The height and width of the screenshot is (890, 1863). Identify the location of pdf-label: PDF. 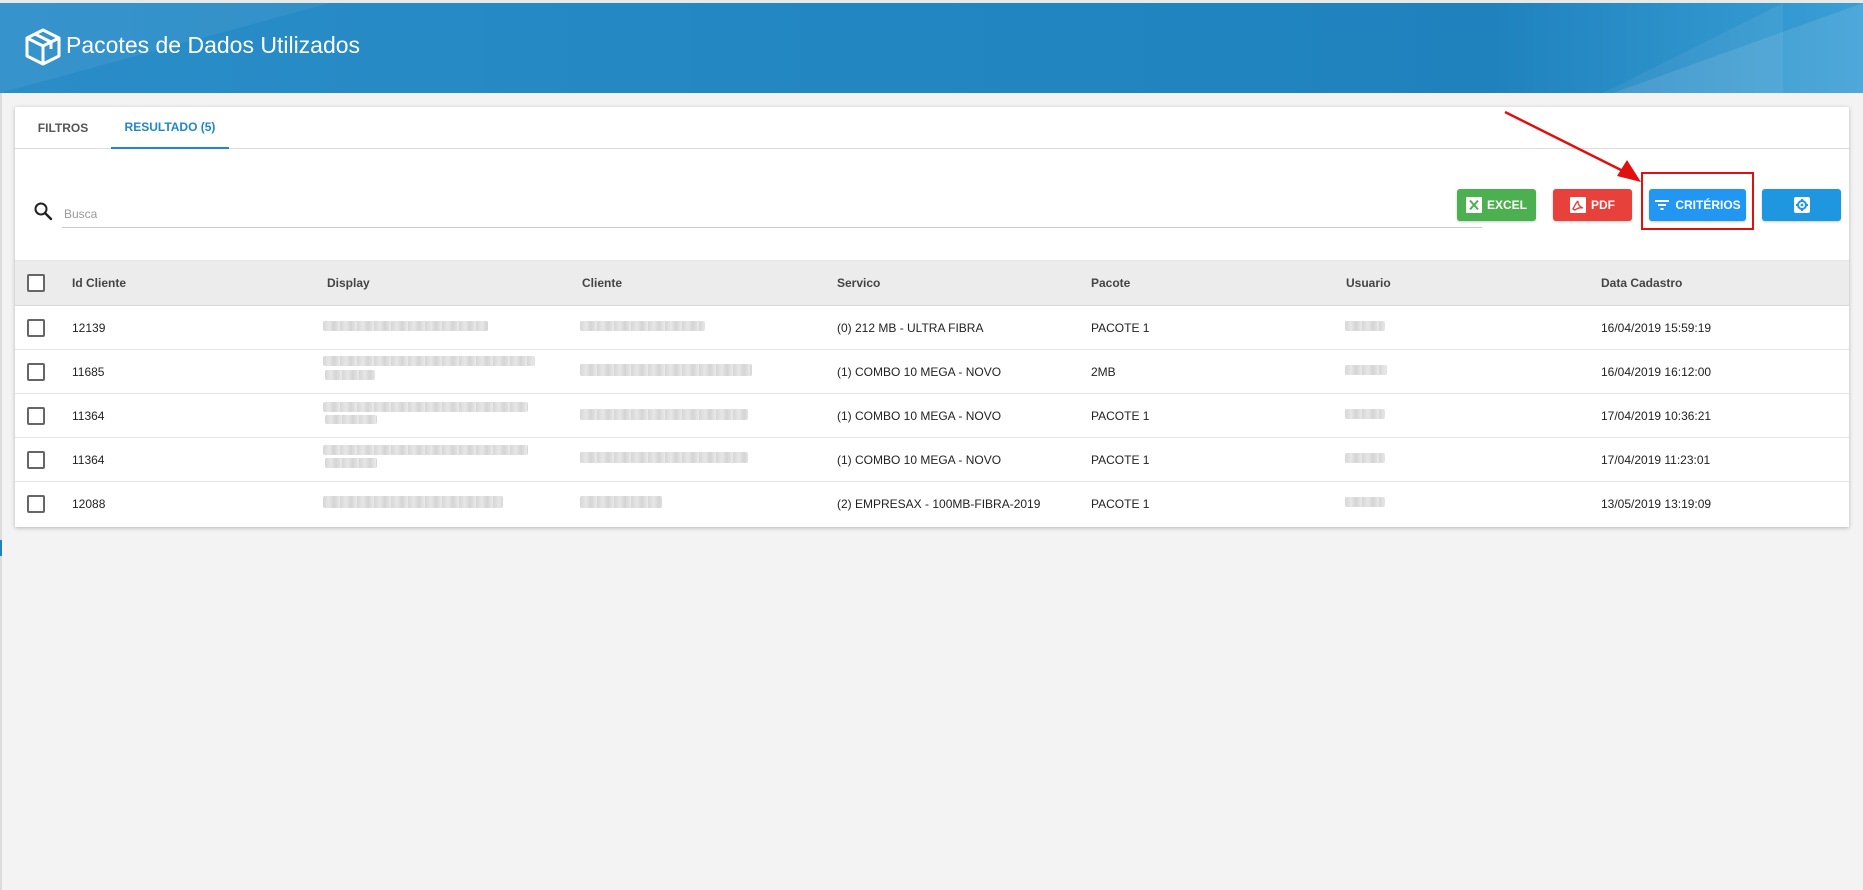
(1603, 205).